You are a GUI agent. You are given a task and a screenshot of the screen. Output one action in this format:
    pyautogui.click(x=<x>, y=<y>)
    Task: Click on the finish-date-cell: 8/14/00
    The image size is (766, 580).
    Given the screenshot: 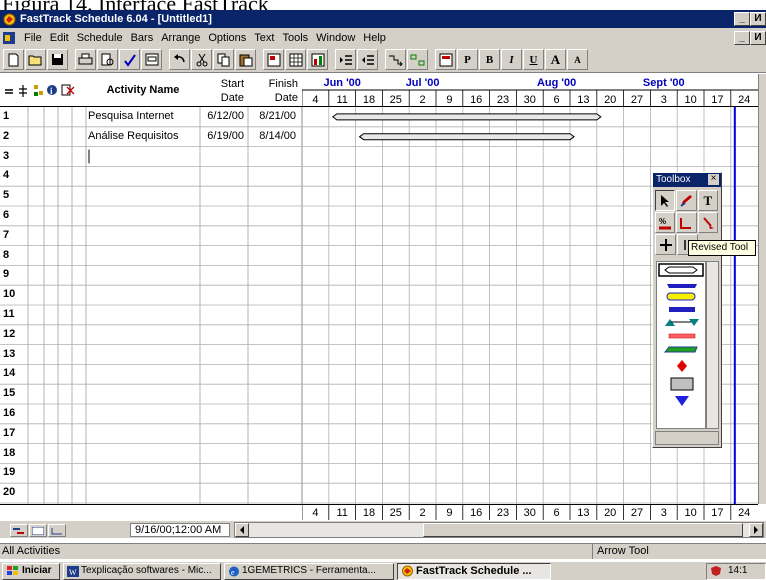 What is the action you would take?
    pyautogui.click(x=272, y=136)
    